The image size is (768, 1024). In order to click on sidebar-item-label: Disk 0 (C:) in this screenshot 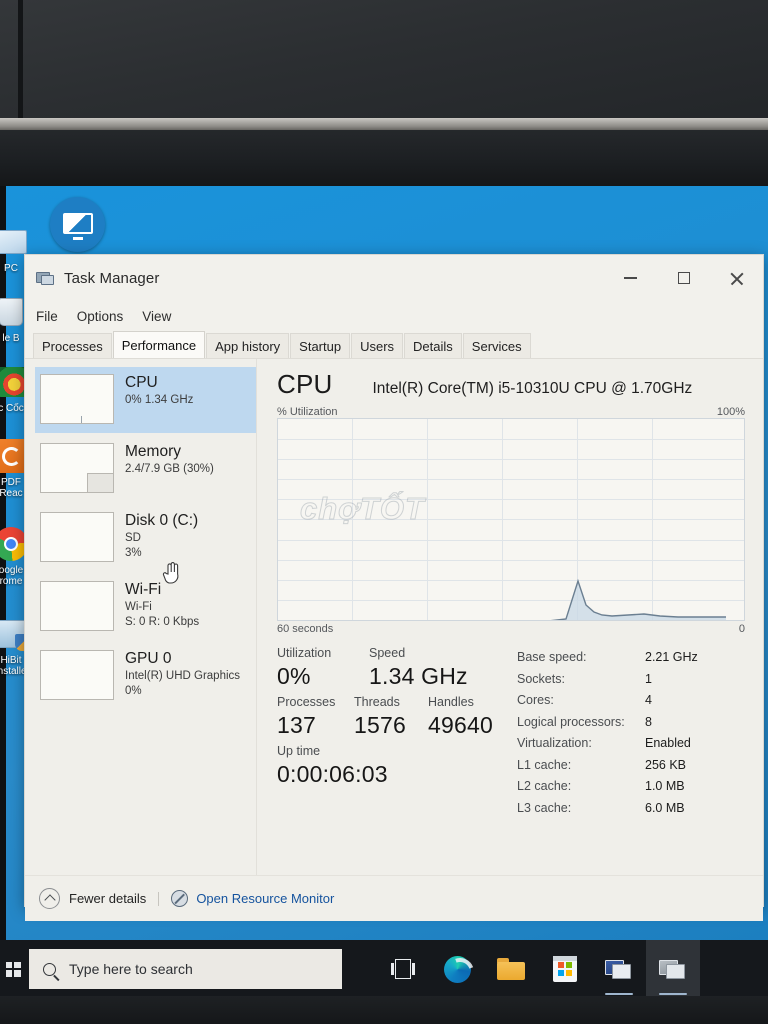, I will do `click(162, 520)`.